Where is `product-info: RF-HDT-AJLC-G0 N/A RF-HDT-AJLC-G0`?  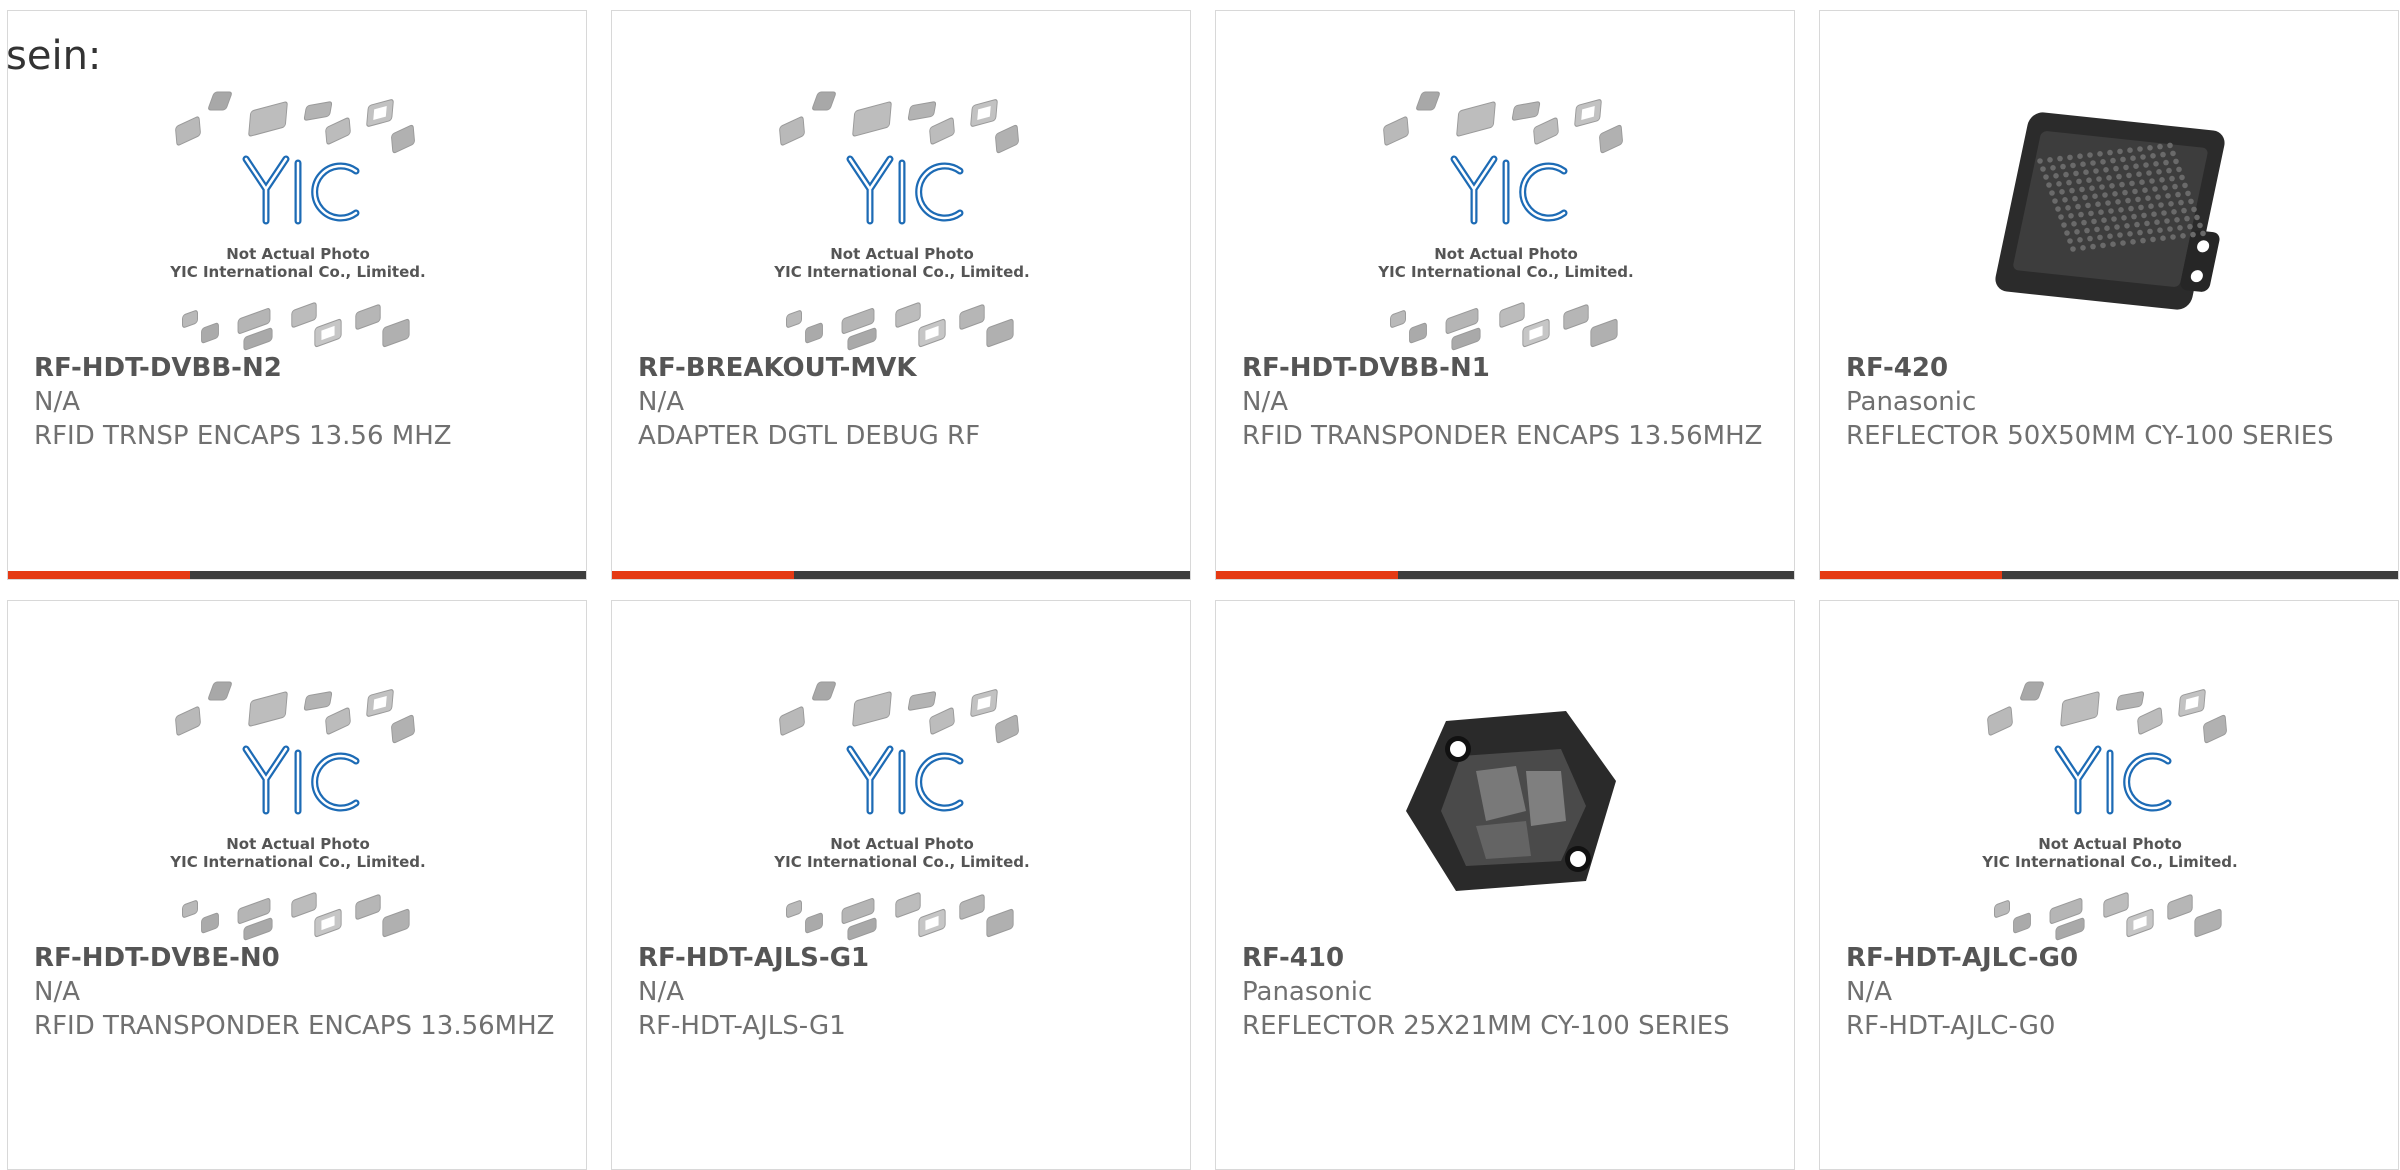 product-info: RF-HDT-AJLC-G0 N/A RF-HDT-AJLC-G0 is located at coordinates (2109, 992).